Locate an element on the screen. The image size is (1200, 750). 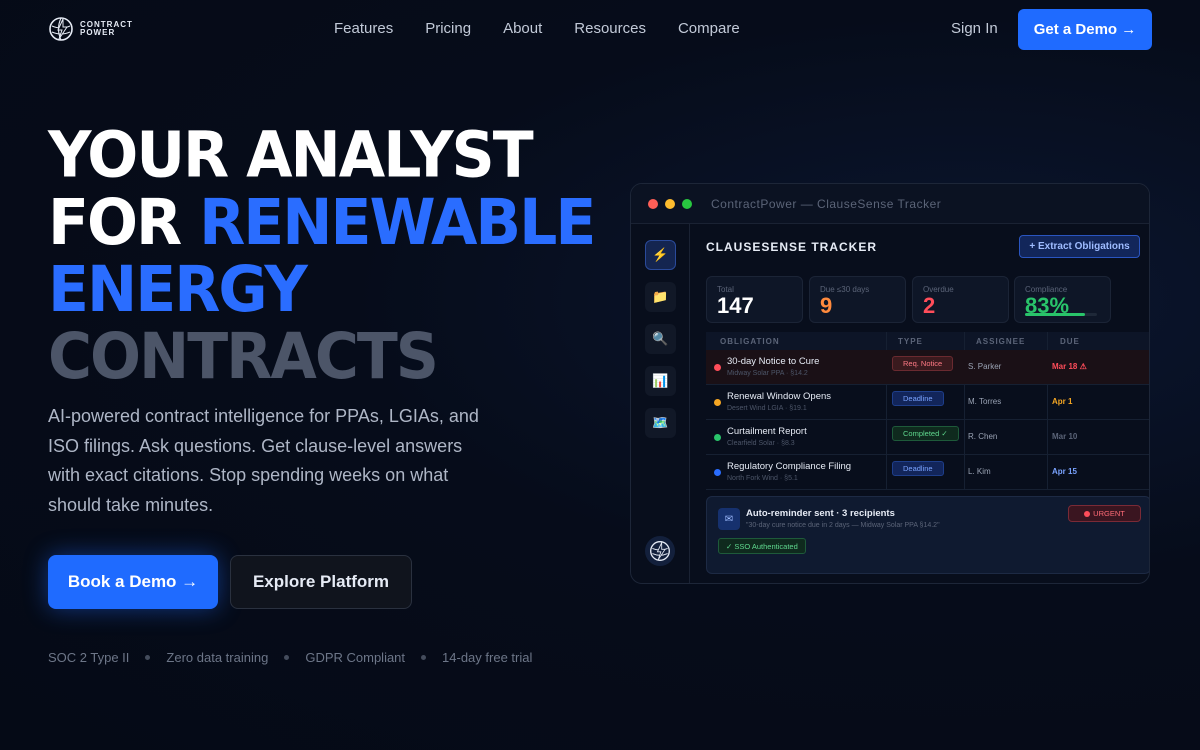
mockup-sidebar: ⚡ 📁 🔍 📊 🗺️ is located at coordinates (660, 403).